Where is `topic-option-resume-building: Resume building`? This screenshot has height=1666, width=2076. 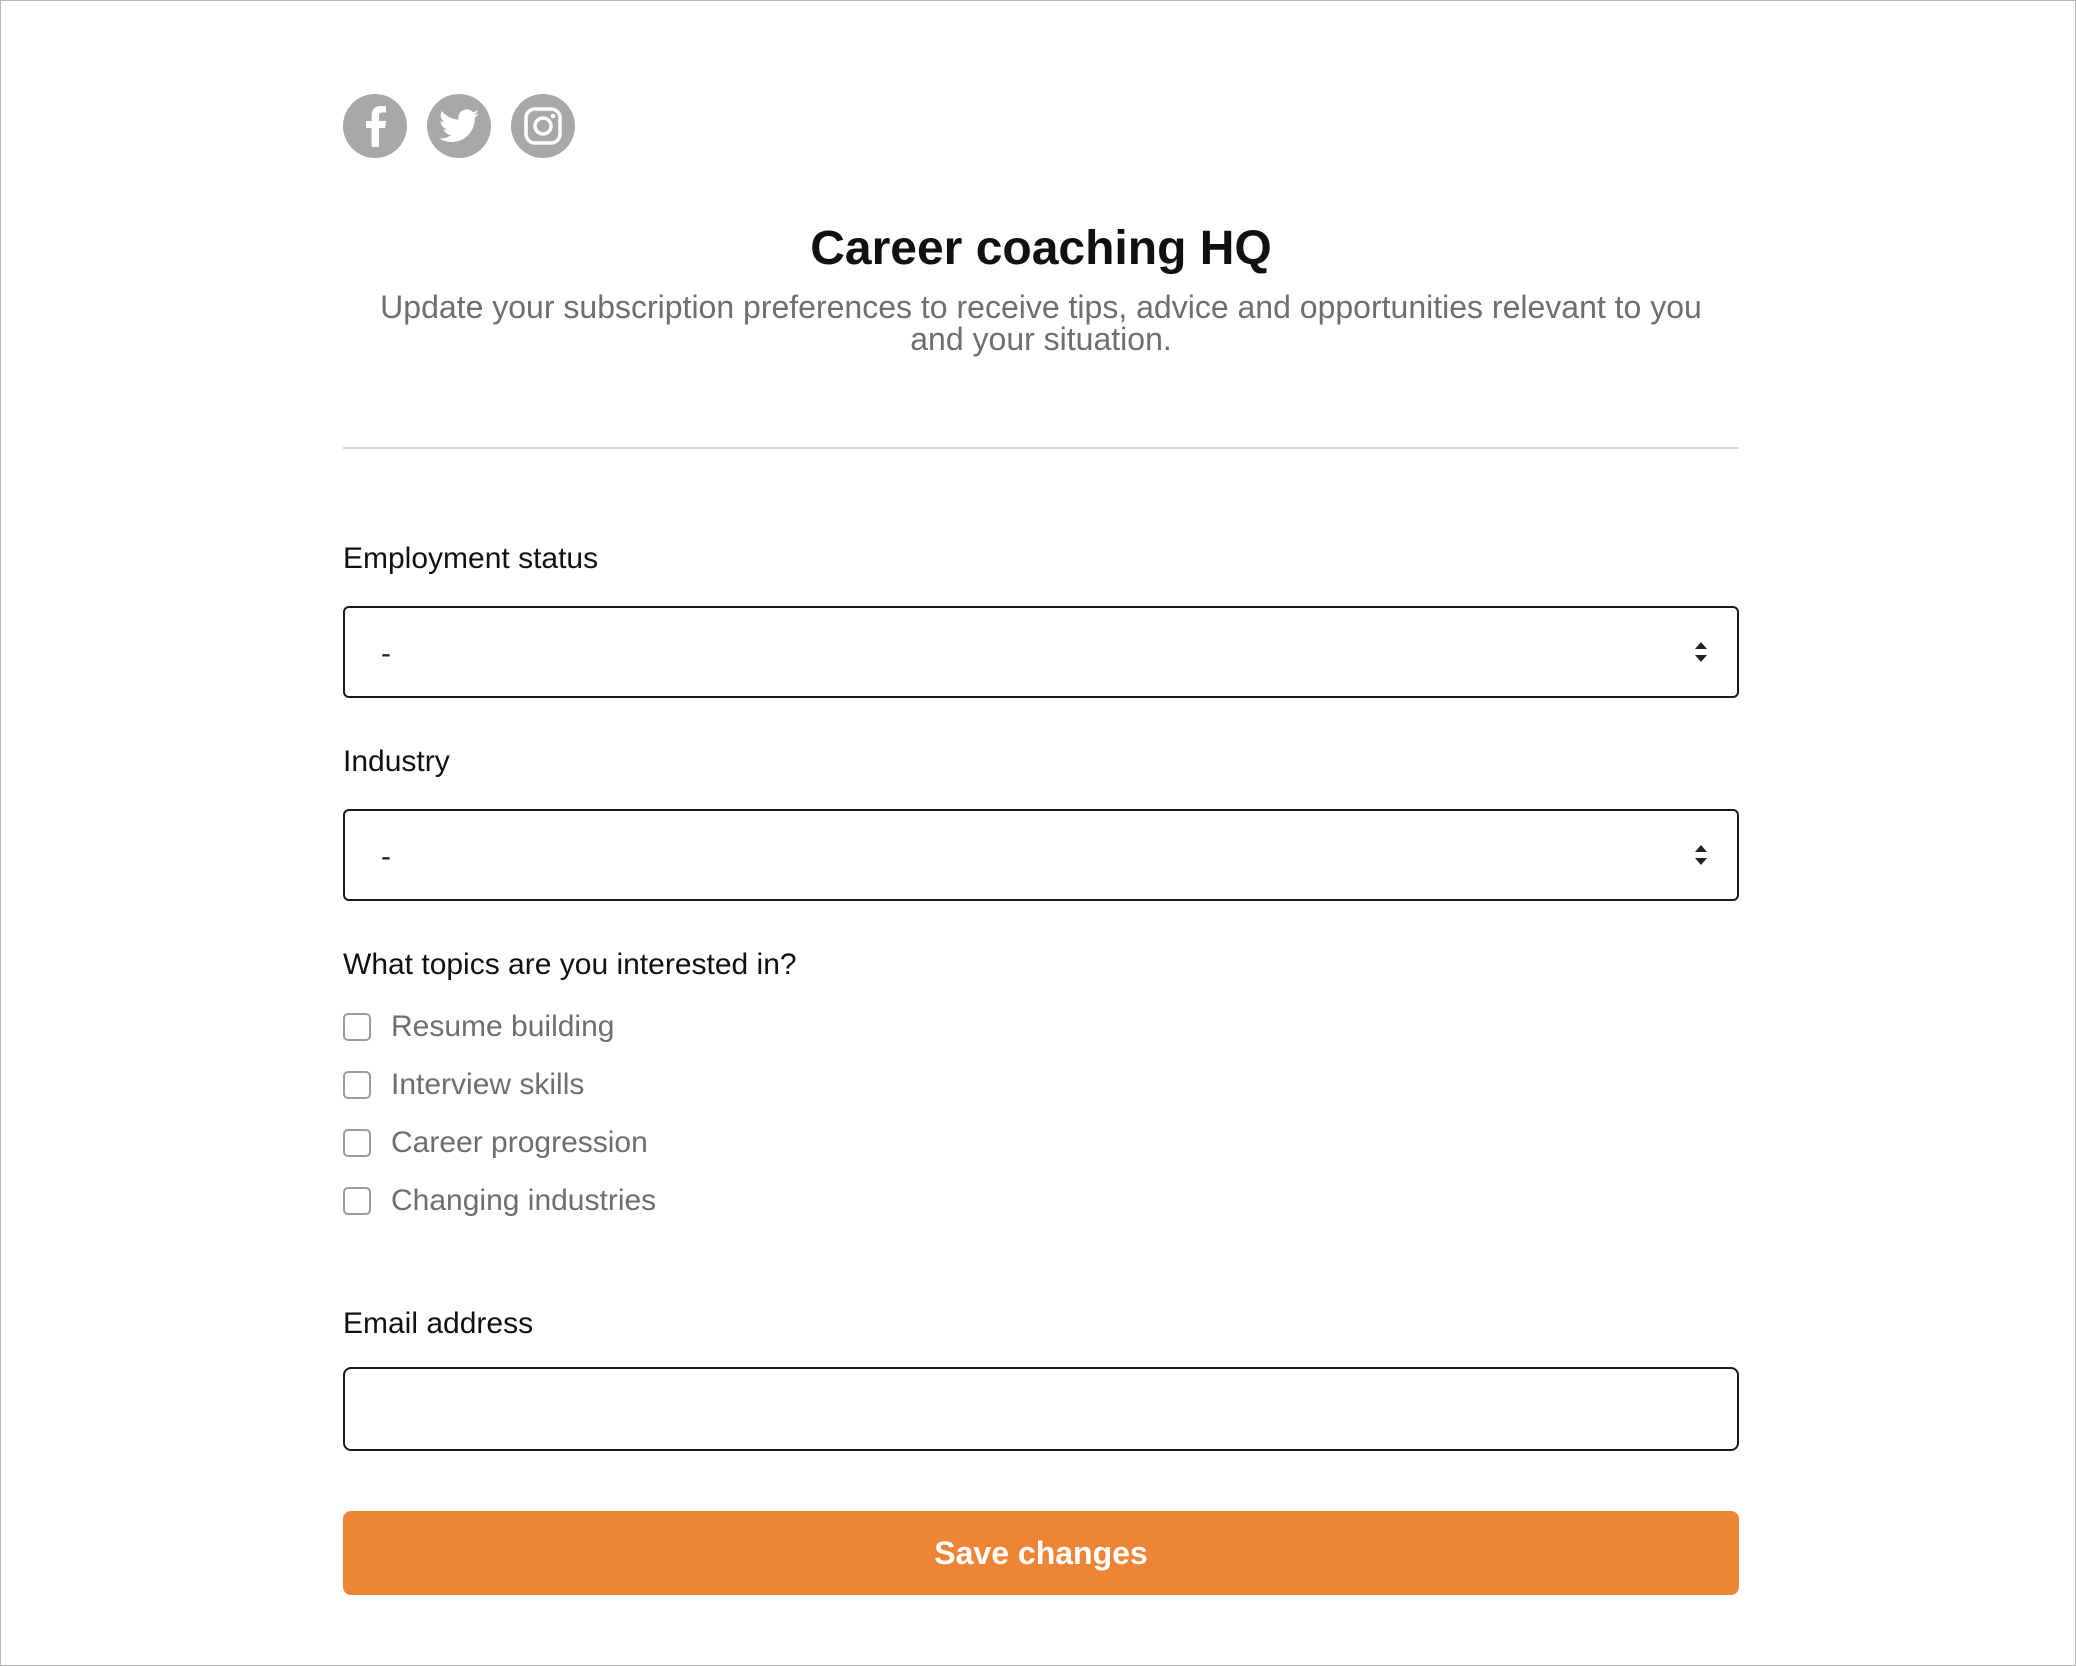 topic-option-resume-building: Resume building is located at coordinates (478, 1027).